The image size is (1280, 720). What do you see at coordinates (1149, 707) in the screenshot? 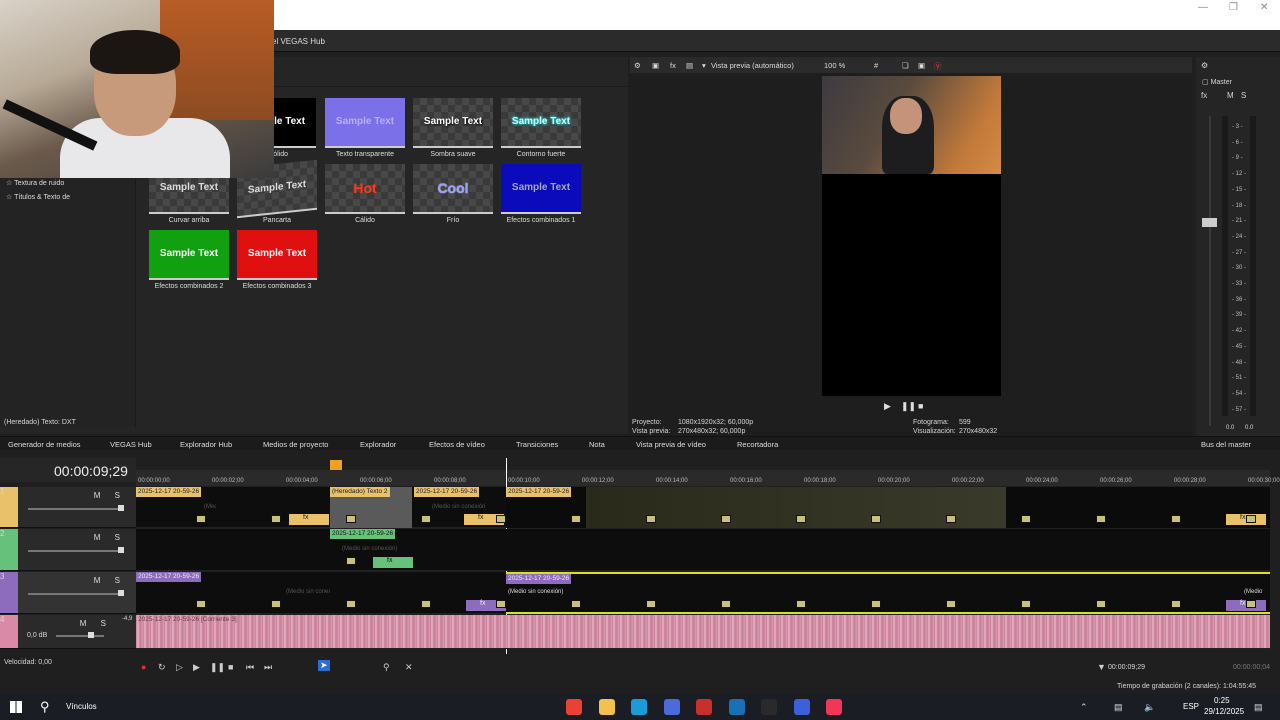
I see `volume-icon: 🔈` at bounding box center [1149, 707].